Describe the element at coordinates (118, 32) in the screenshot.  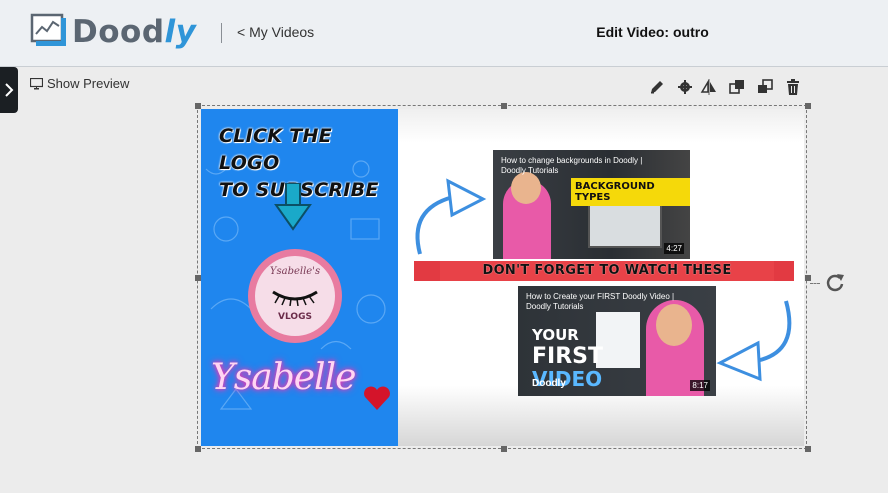
I see `logo-text-doo: Dood` at that location.